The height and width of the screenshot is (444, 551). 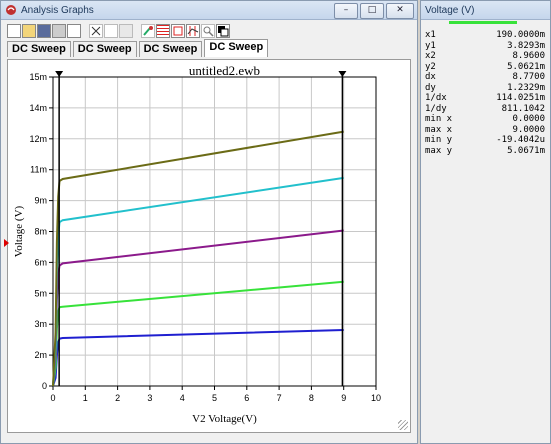 What do you see at coordinates (224, 70) in the screenshot?
I see `chart-title: untitled2.ewb` at bounding box center [224, 70].